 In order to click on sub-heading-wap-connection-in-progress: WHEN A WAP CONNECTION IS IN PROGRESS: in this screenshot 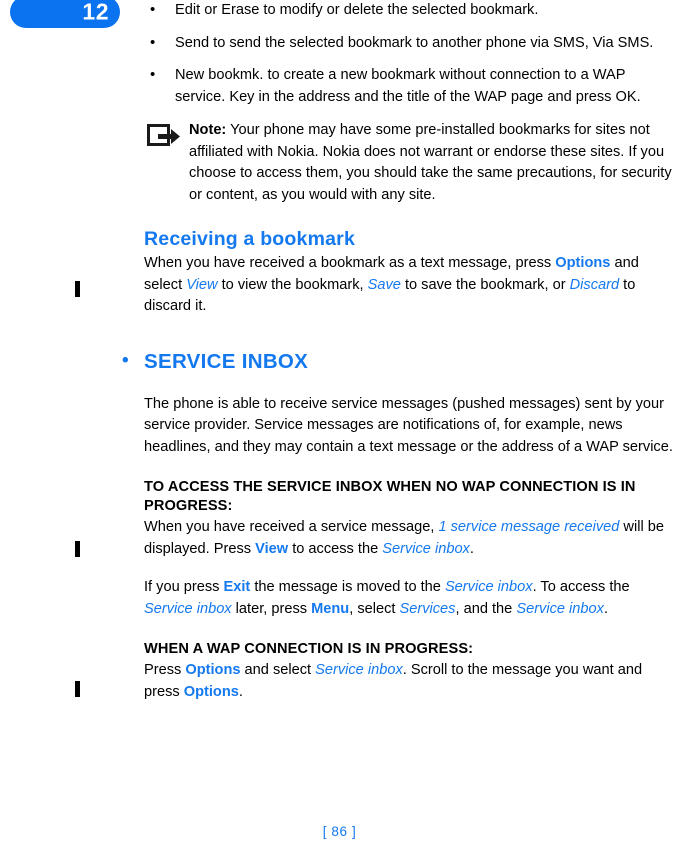, I will do `click(309, 649)`.